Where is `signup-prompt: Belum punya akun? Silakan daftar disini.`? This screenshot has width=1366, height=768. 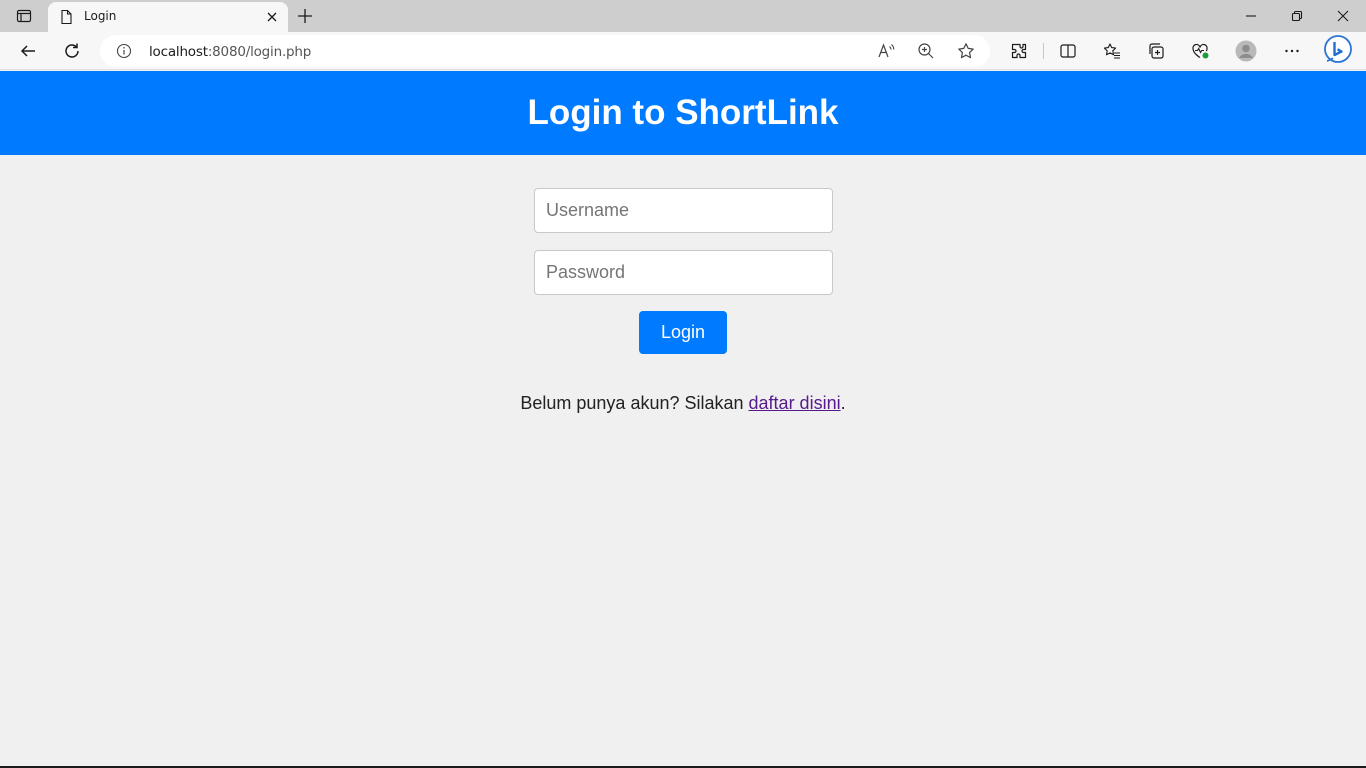 signup-prompt: Belum punya akun? Silakan daftar disini. is located at coordinates (683, 403).